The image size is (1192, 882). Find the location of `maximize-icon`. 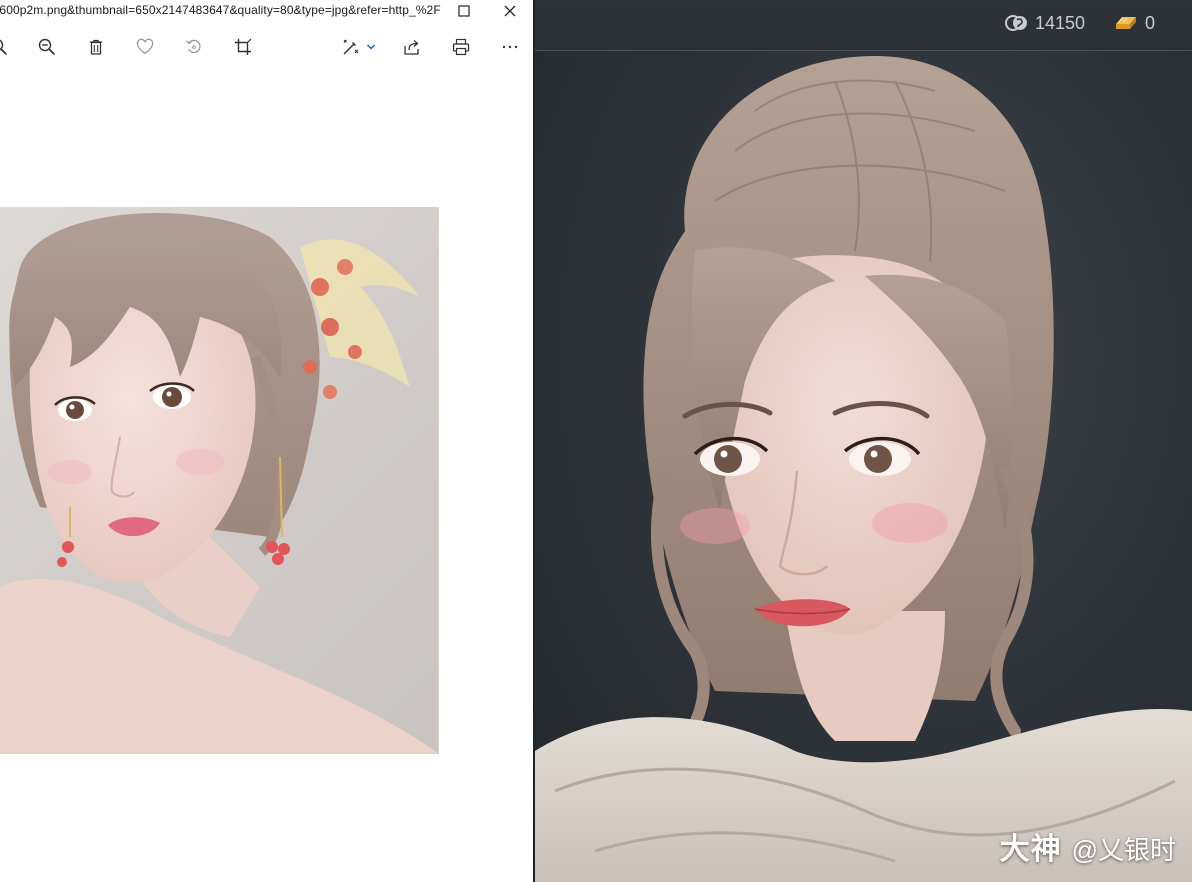

maximize-icon is located at coordinates (464, 11).